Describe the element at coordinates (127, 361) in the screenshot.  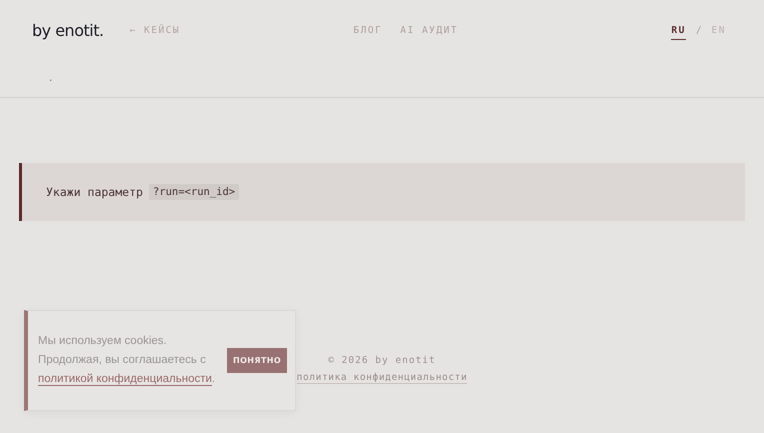
I see `cookie-text: Мы используем cookies. Продолжая, вы соглашаетесь с политикой конфиденциальности.` at that location.